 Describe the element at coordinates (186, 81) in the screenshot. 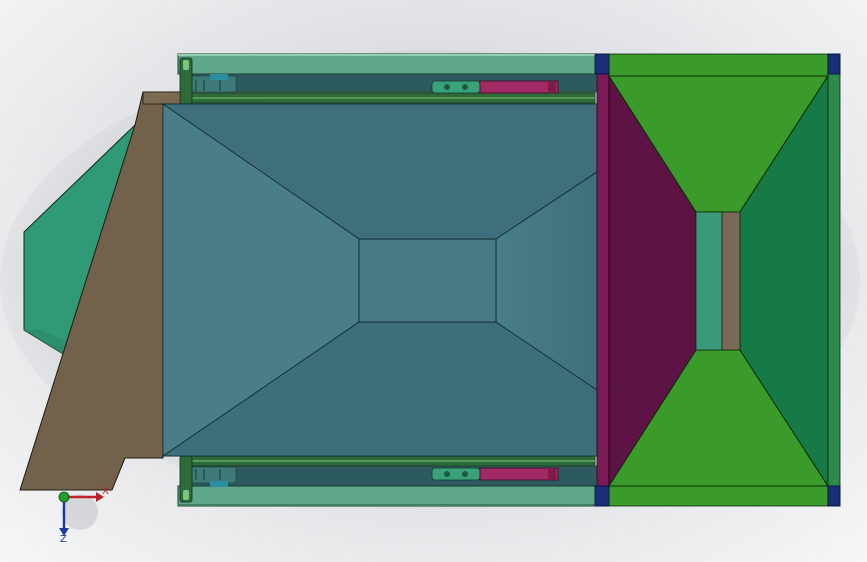

I see `frame-post-top` at that location.